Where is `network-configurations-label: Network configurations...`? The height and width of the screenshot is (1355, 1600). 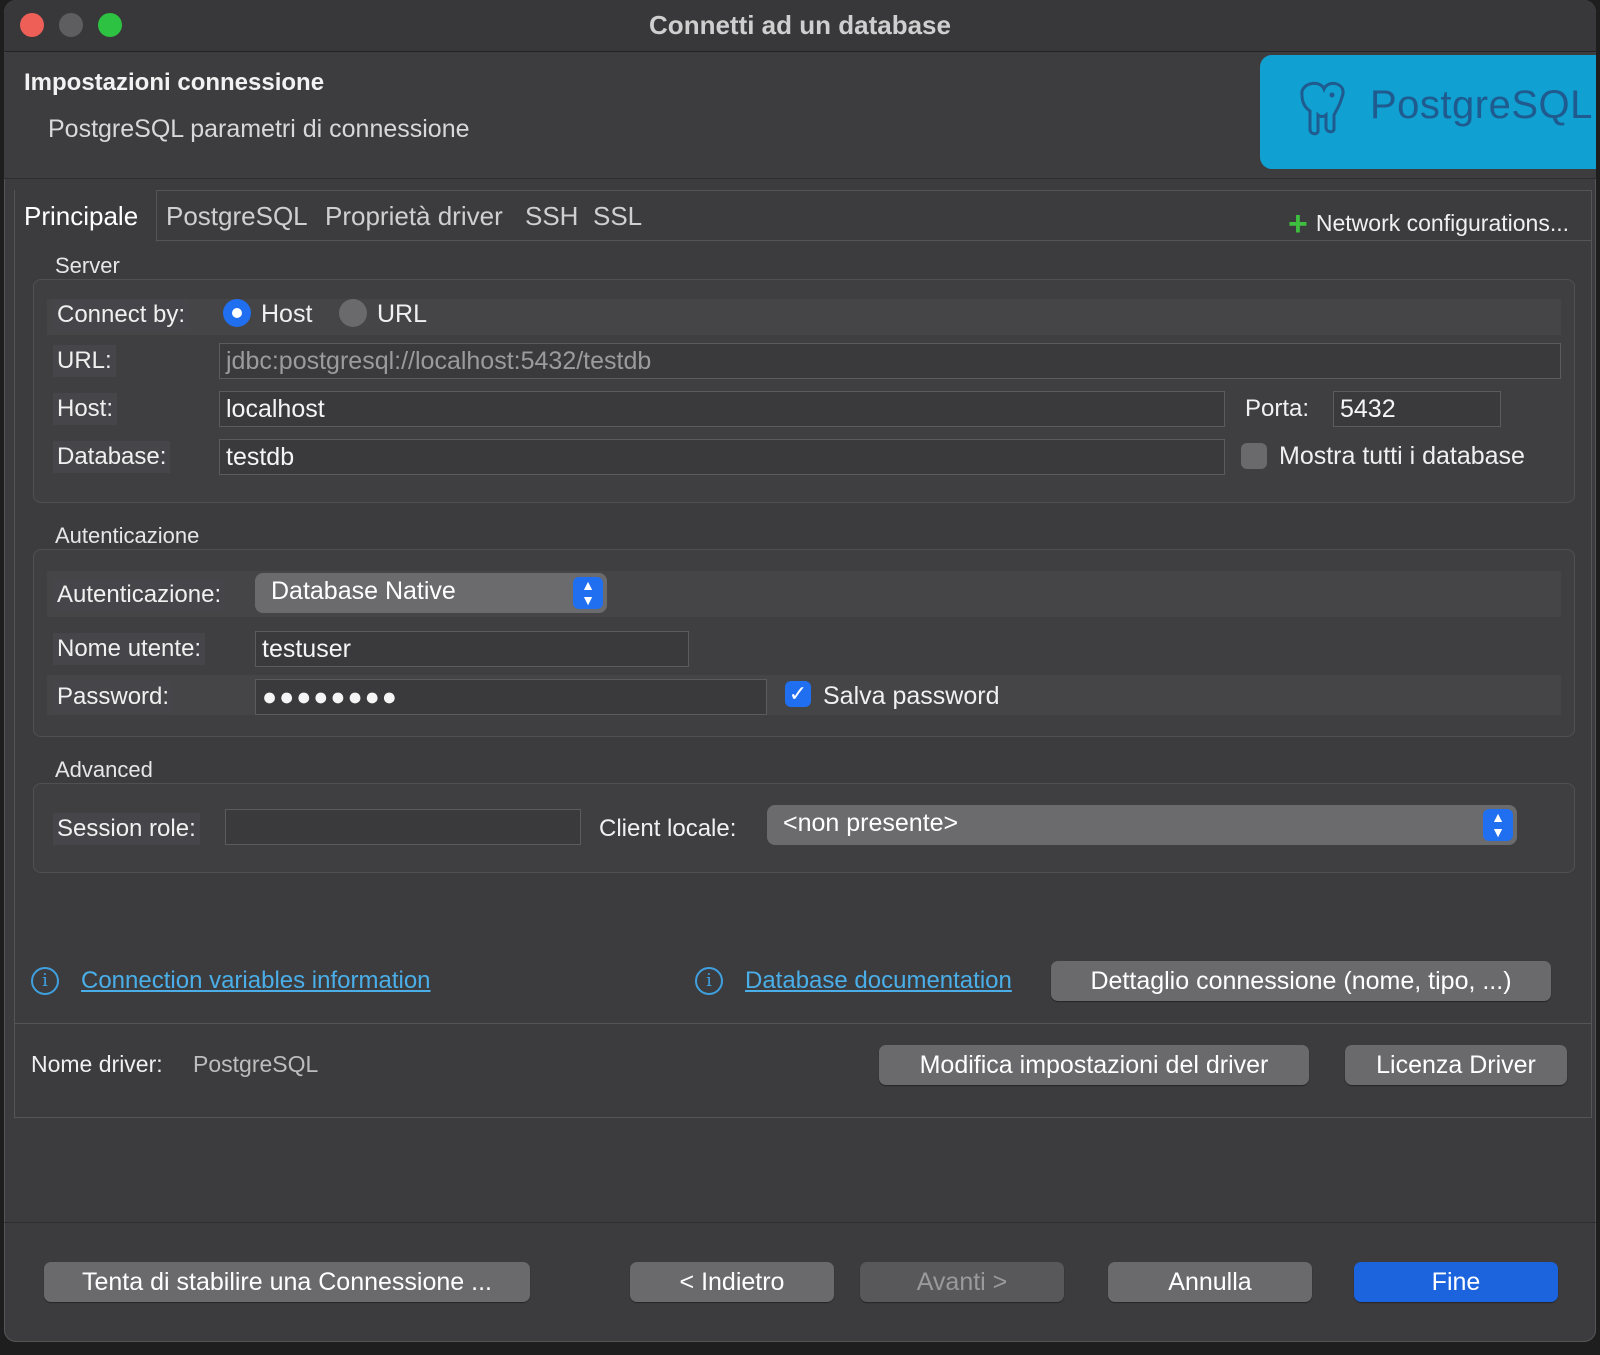 network-configurations-label: Network configurations... is located at coordinates (1442, 223).